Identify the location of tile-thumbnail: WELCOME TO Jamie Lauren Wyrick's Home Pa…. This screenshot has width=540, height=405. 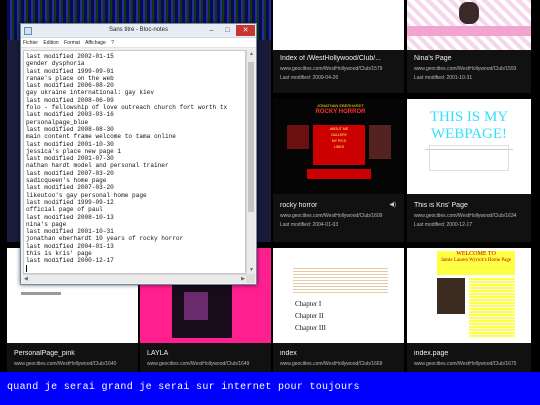
(469, 295).